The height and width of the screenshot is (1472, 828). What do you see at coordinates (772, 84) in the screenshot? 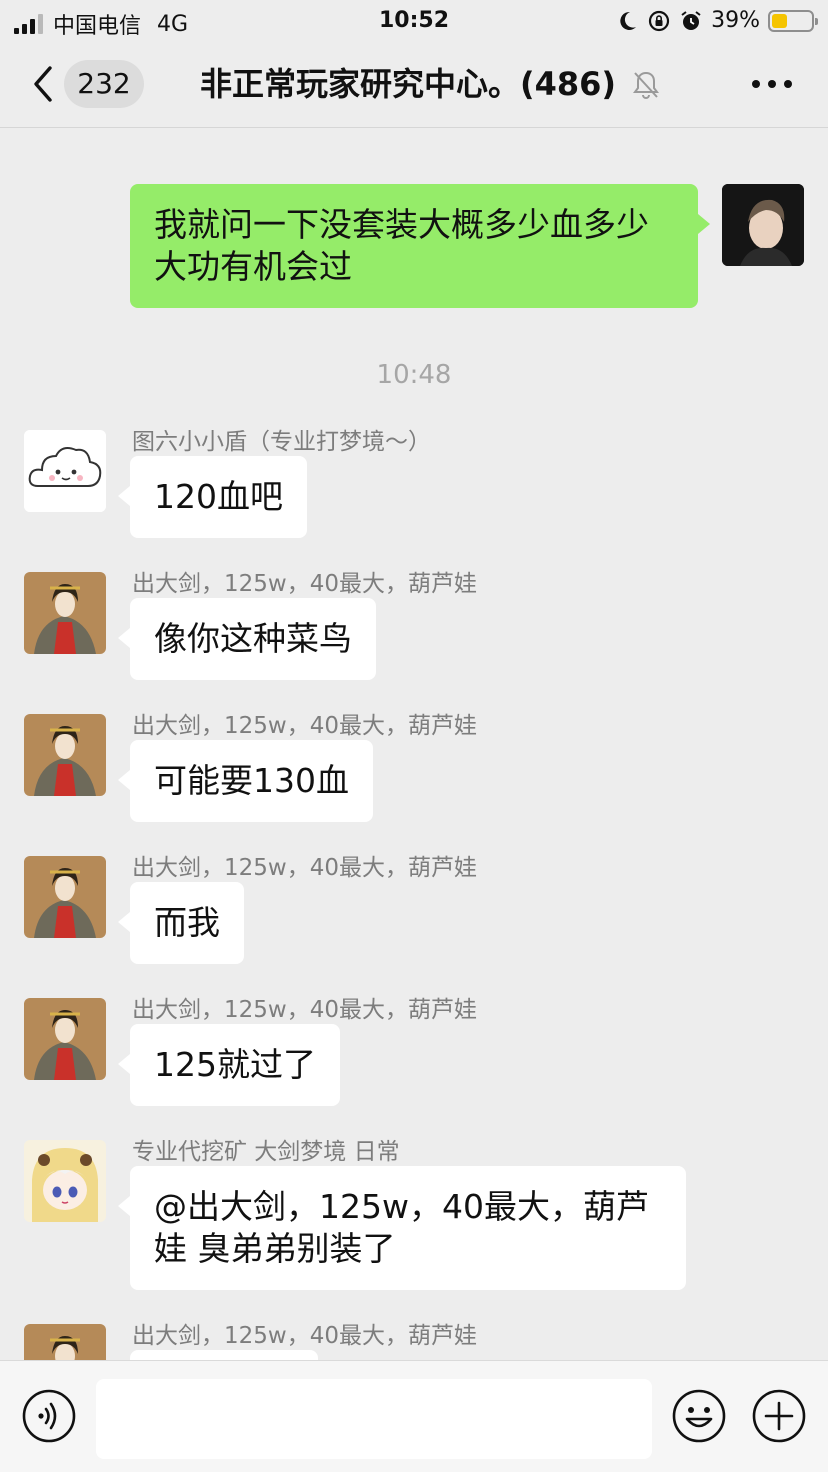
I see `more-dots-icon` at bounding box center [772, 84].